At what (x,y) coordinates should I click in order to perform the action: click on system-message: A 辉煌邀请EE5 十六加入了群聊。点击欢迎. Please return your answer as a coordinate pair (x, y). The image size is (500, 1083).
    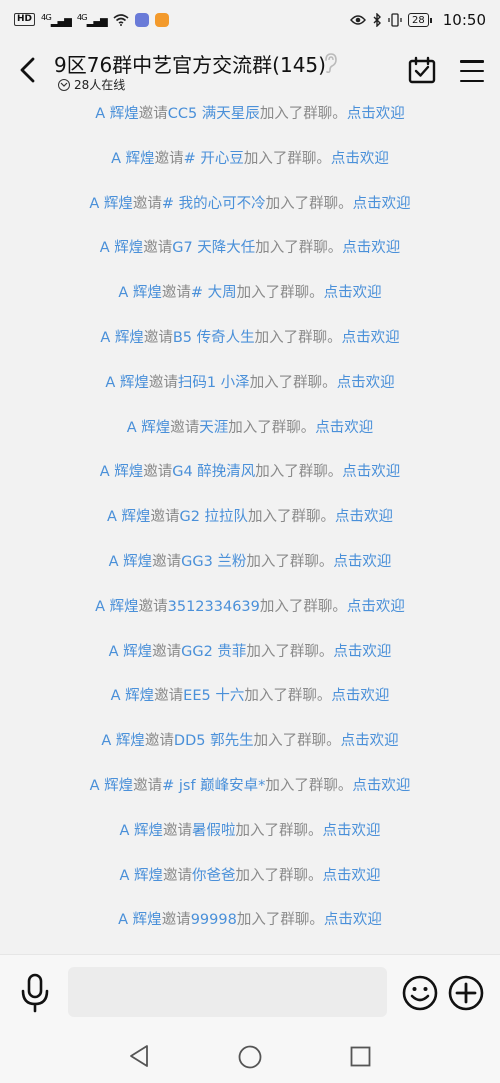
    Looking at the image, I should click on (250, 694).